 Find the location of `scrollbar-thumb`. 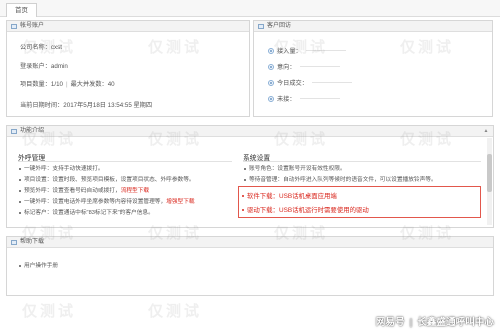

scrollbar-thumb is located at coordinates (489, 173).